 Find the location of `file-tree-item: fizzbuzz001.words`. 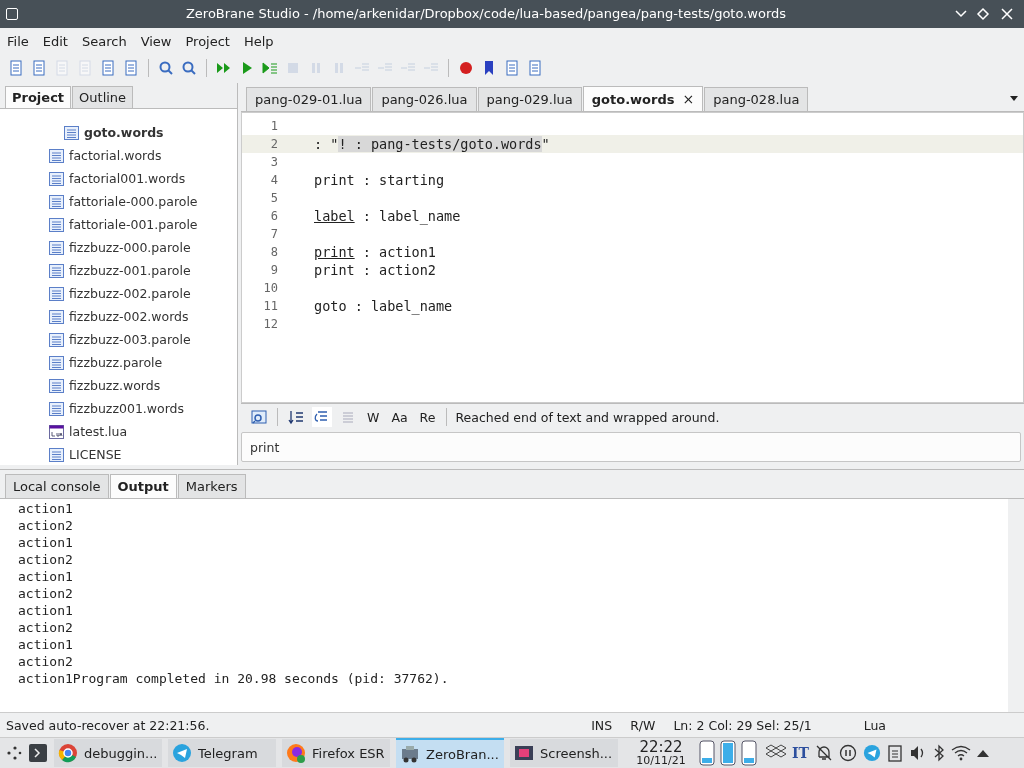

file-tree-item: fizzbuzz001.words is located at coordinates (127, 409).